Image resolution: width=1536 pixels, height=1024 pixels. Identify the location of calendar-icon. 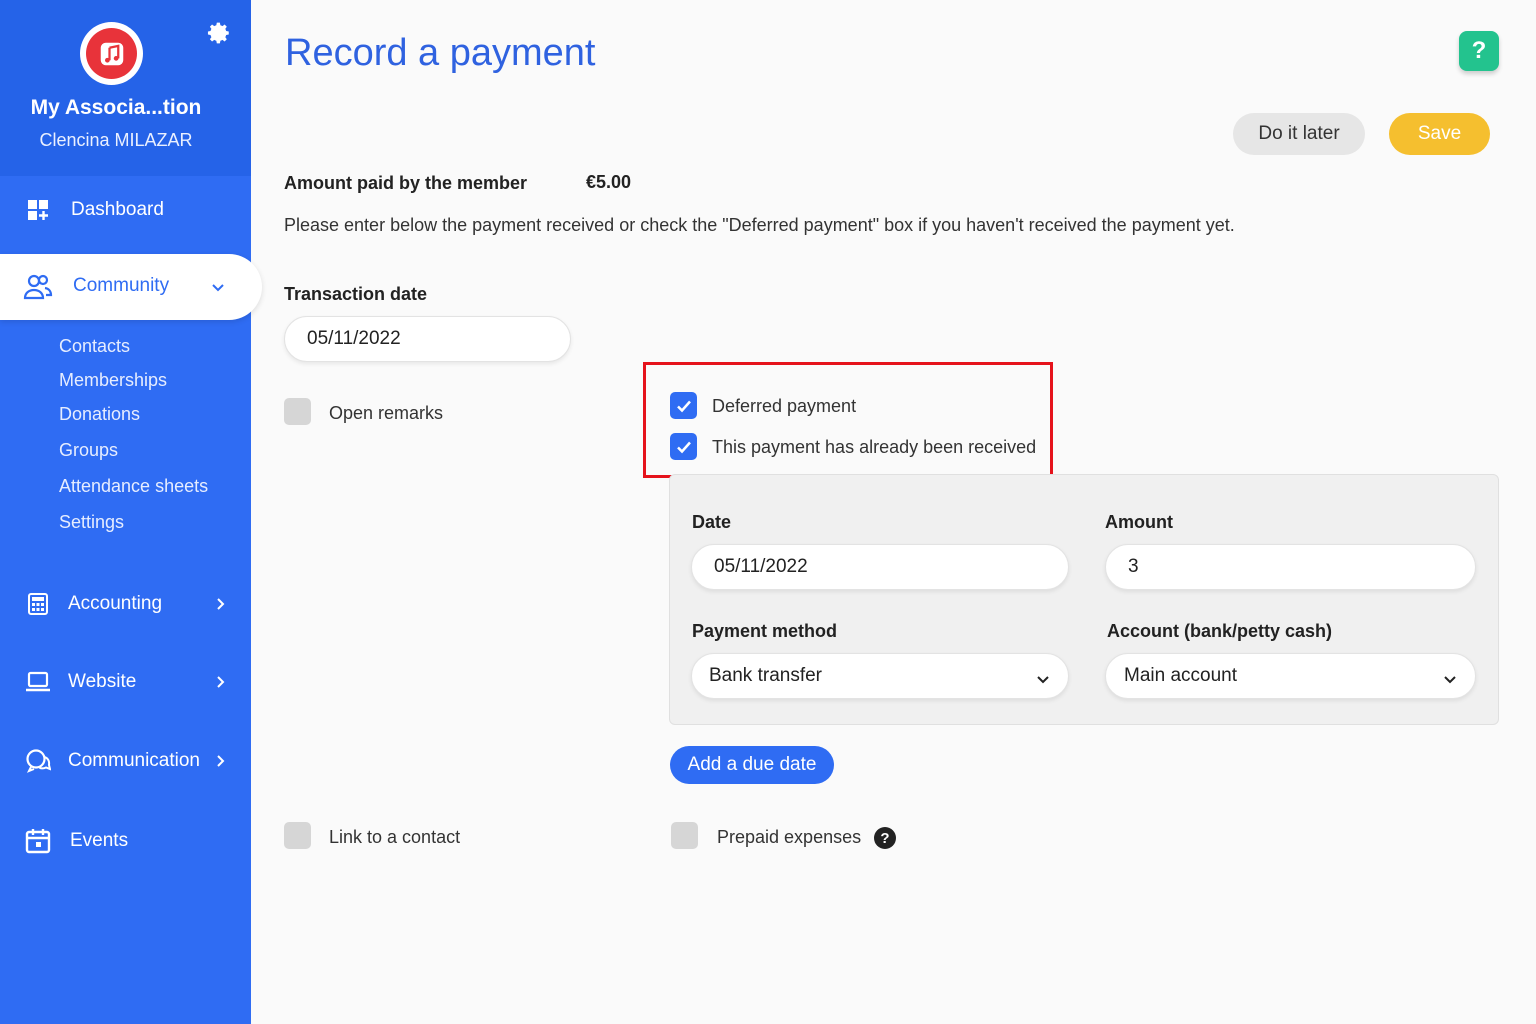
(38, 841).